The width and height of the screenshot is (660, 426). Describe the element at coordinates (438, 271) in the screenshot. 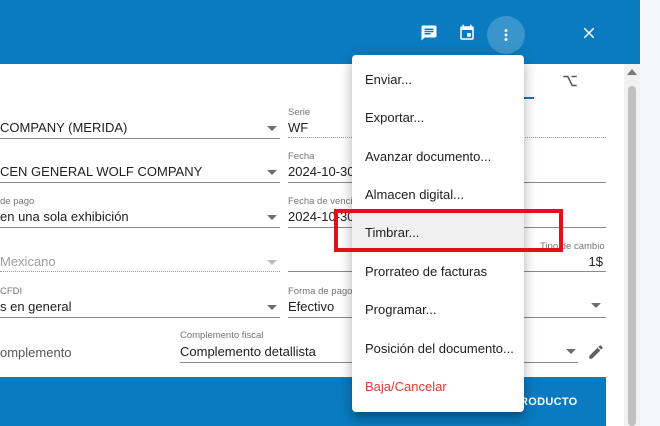

I see `menu-item-prorrateo-facturas: Prorrateo de facturas` at that location.